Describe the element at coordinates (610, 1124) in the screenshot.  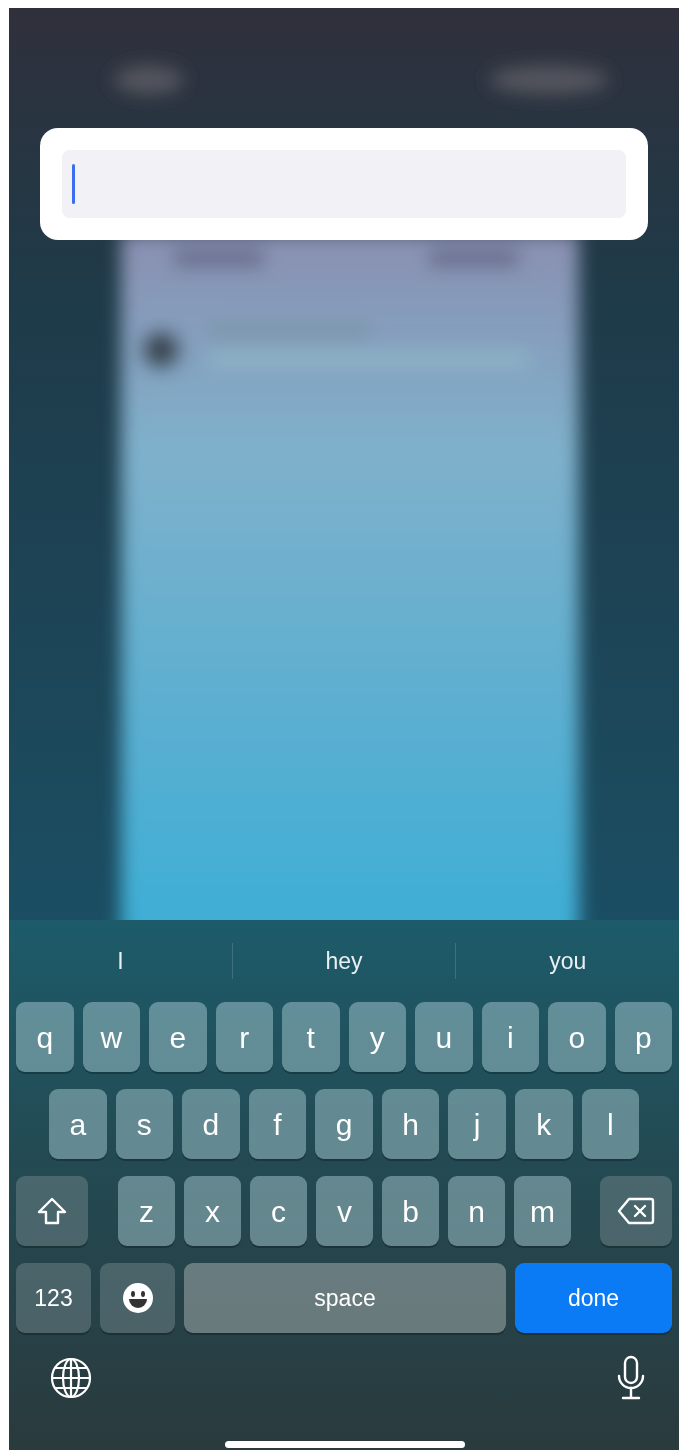
I see `letter-key: l` at that location.